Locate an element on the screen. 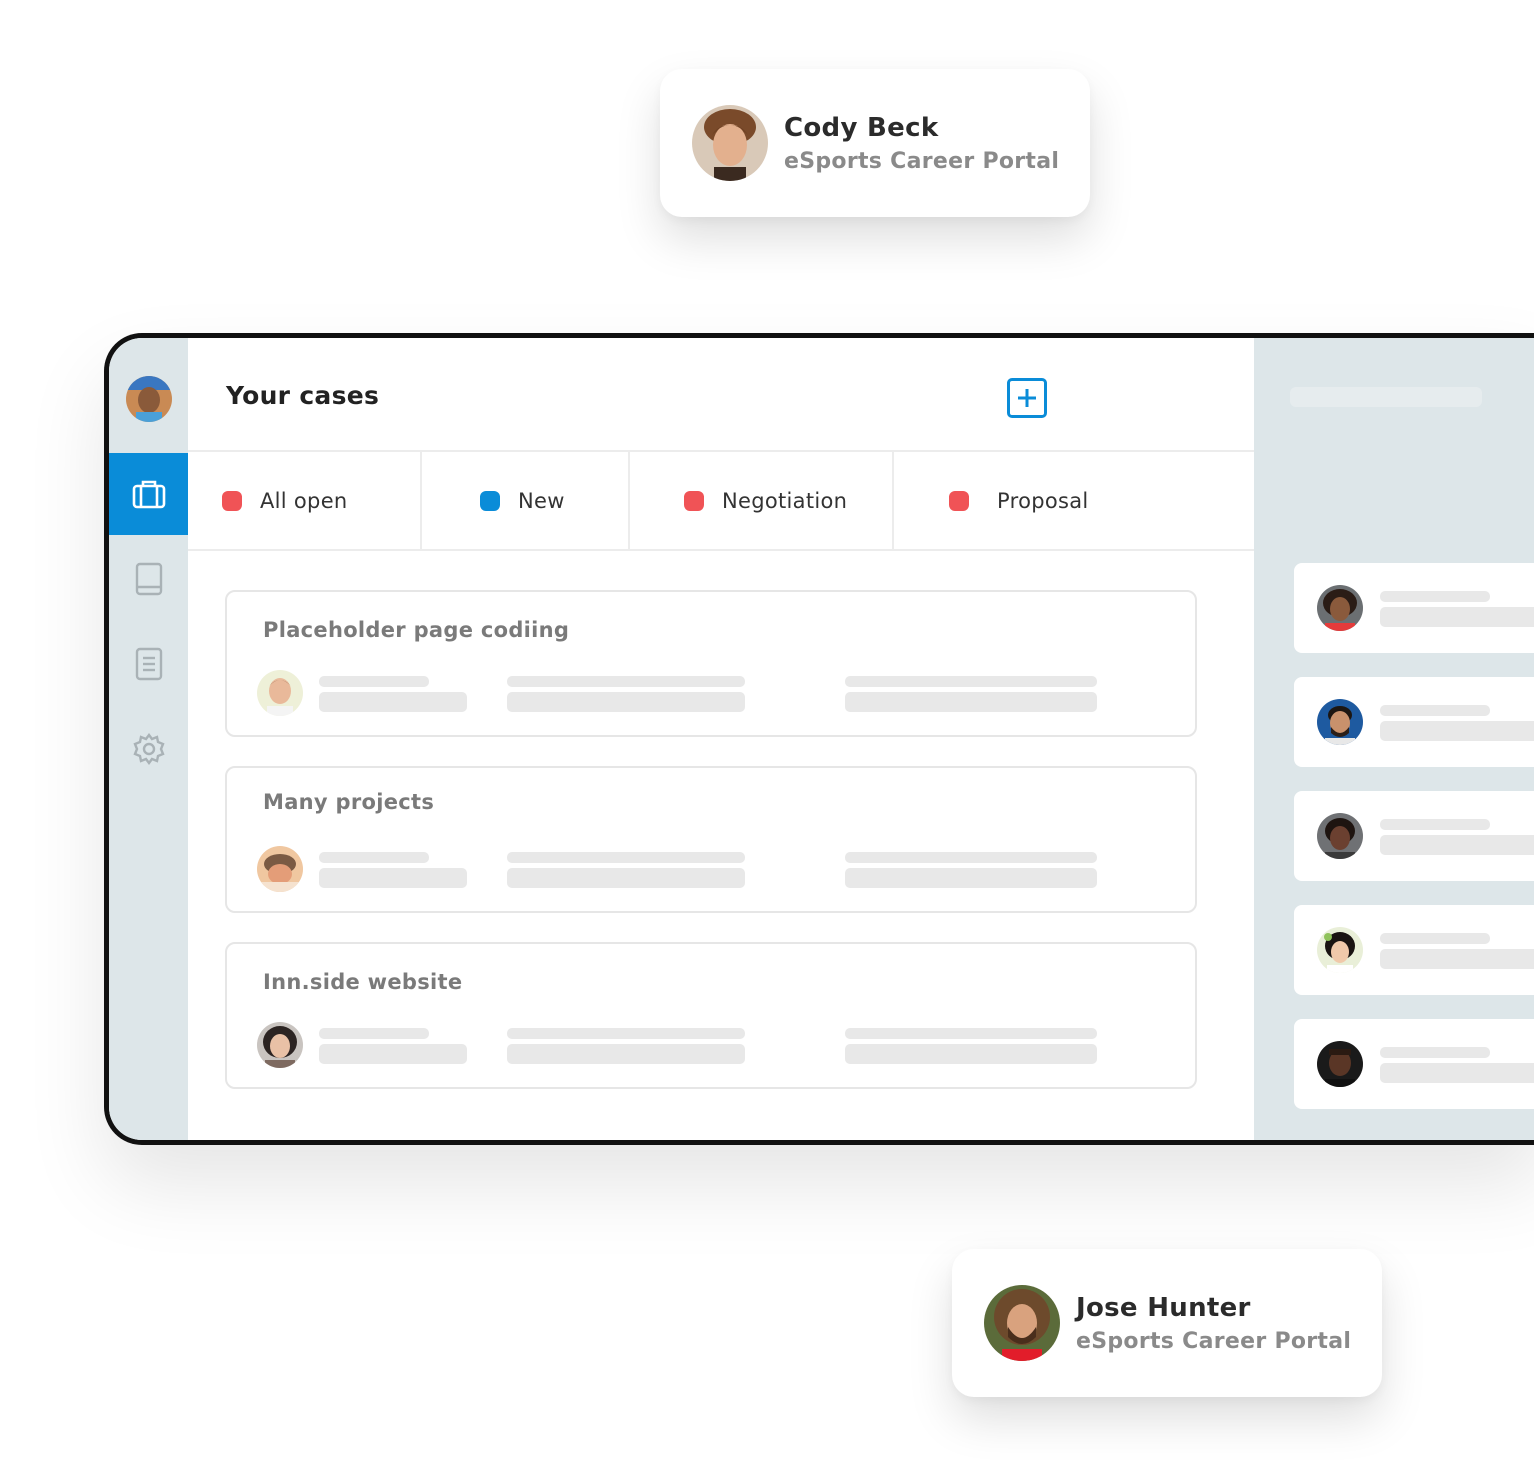  sidebar-item-book is located at coordinates (148, 579).